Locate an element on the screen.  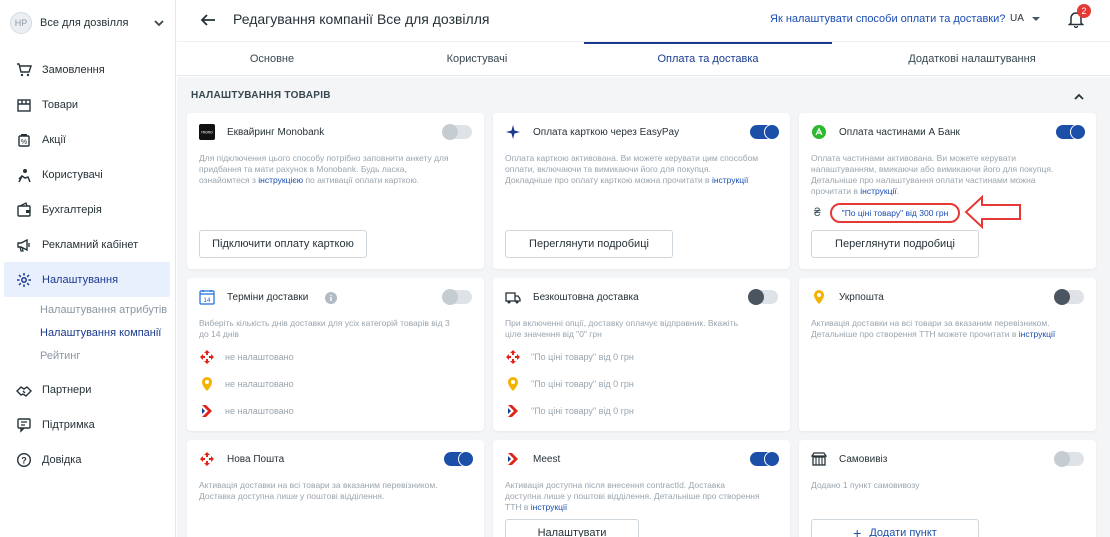
store-switcher: HP Все для дозвілля is located at coordinates (88, 23).